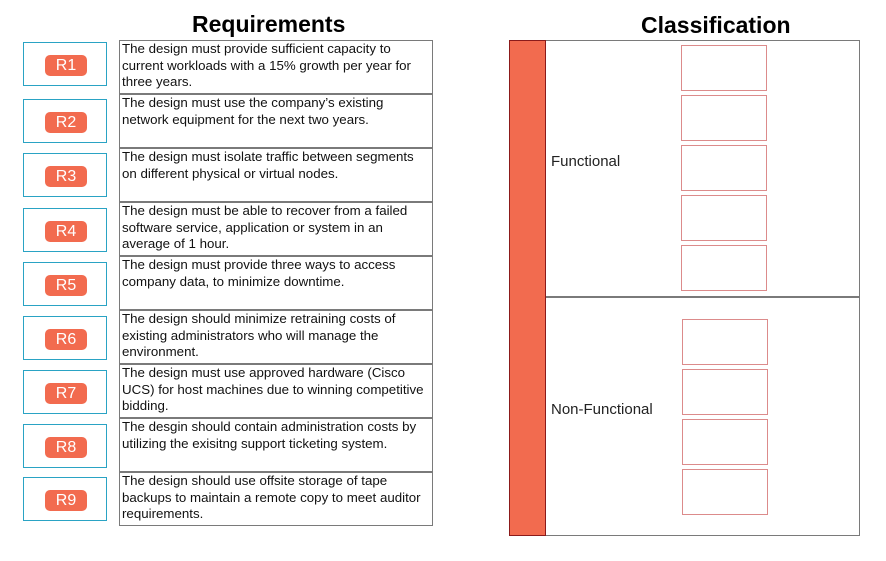 Image resolution: width=886 pixels, height=561 pixels. What do you see at coordinates (716, 25) in the screenshot?
I see `classification-title: Classification` at bounding box center [716, 25].